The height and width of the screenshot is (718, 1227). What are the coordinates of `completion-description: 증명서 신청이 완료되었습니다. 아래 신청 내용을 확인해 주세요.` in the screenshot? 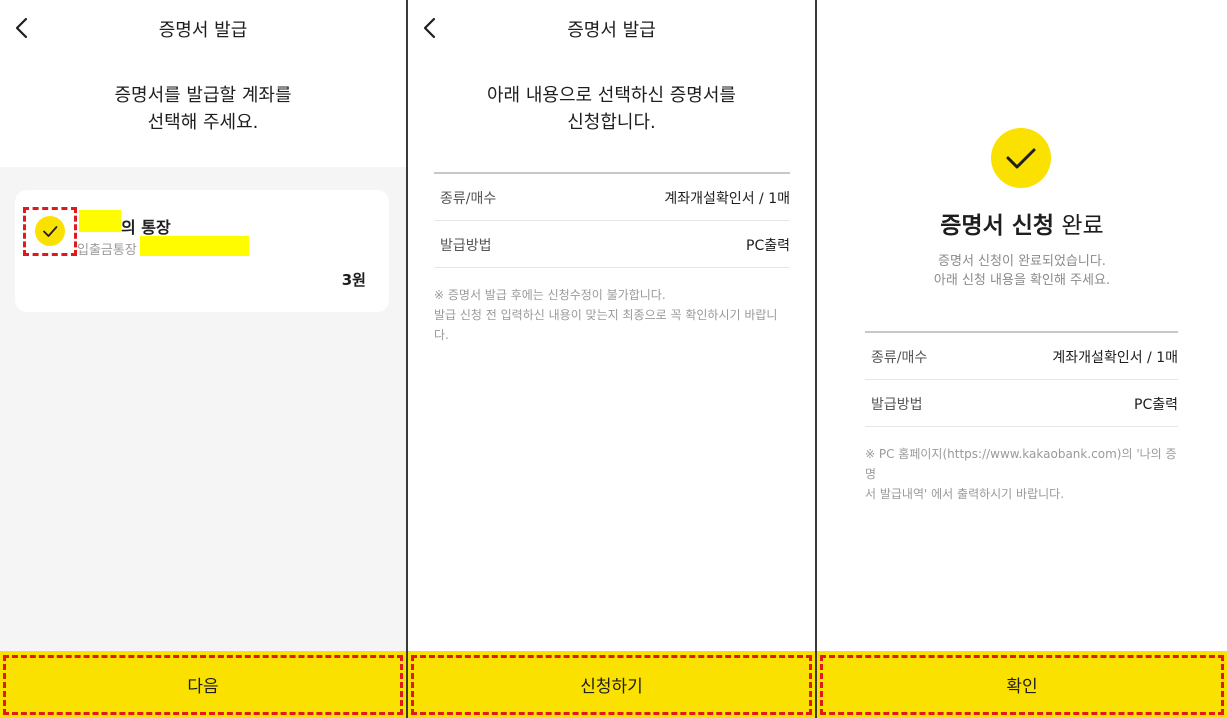 It's located at (1022, 271).